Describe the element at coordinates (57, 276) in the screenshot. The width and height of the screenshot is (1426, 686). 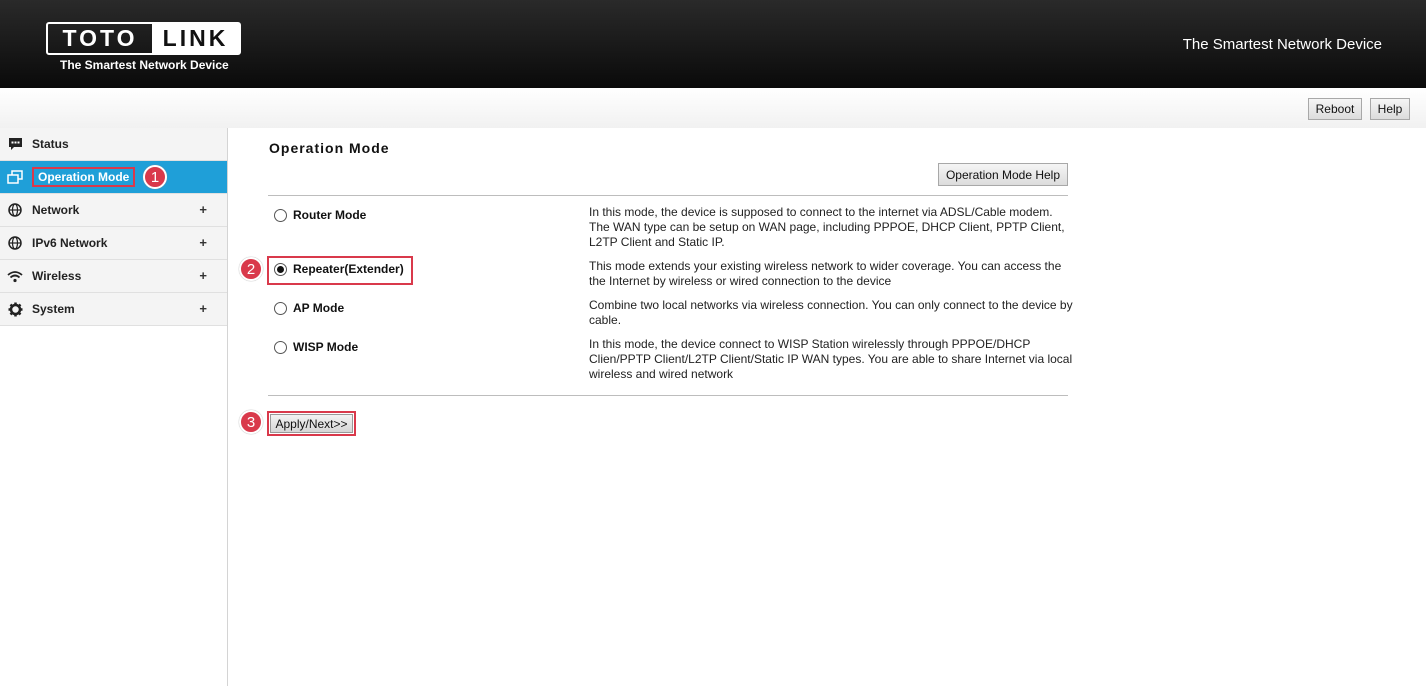
I see `sidebar-item-label: Wireless` at that location.